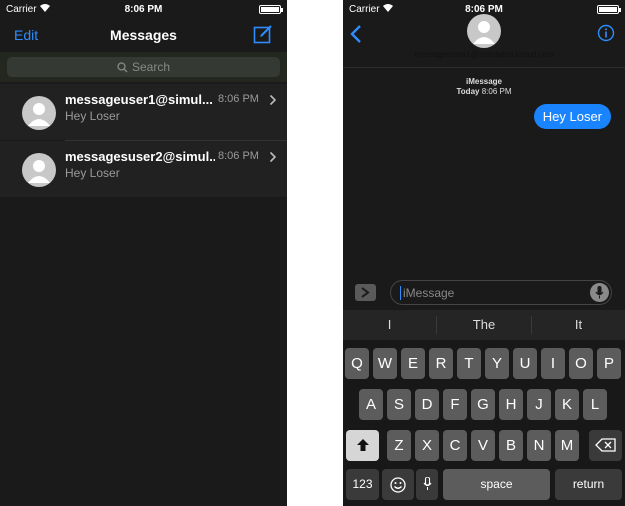 This screenshot has height=506, width=625. What do you see at coordinates (567, 404) in the screenshot?
I see `key-k: K` at bounding box center [567, 404].